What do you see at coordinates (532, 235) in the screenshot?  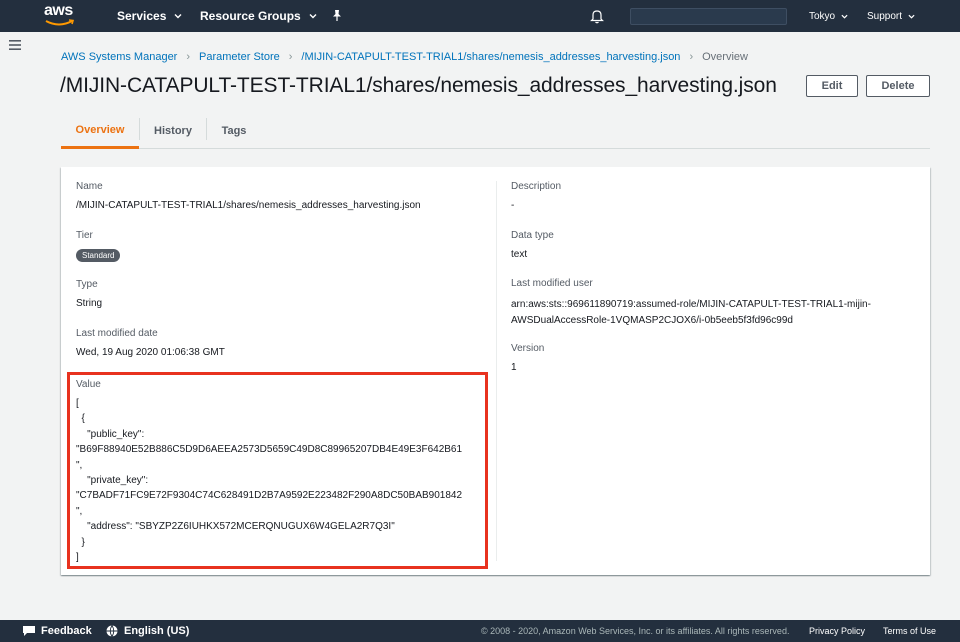 I see `data-type-label: Data type` at bounding box center [532, 235].